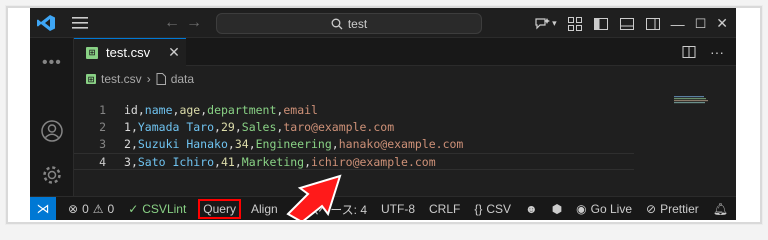 Image resolution: width=768 pixels, height=240 pixels. What do you see at coordinates (678, 24) in the screenshot?
I see `minimize-icon: —` at bounding box center [678, 24].